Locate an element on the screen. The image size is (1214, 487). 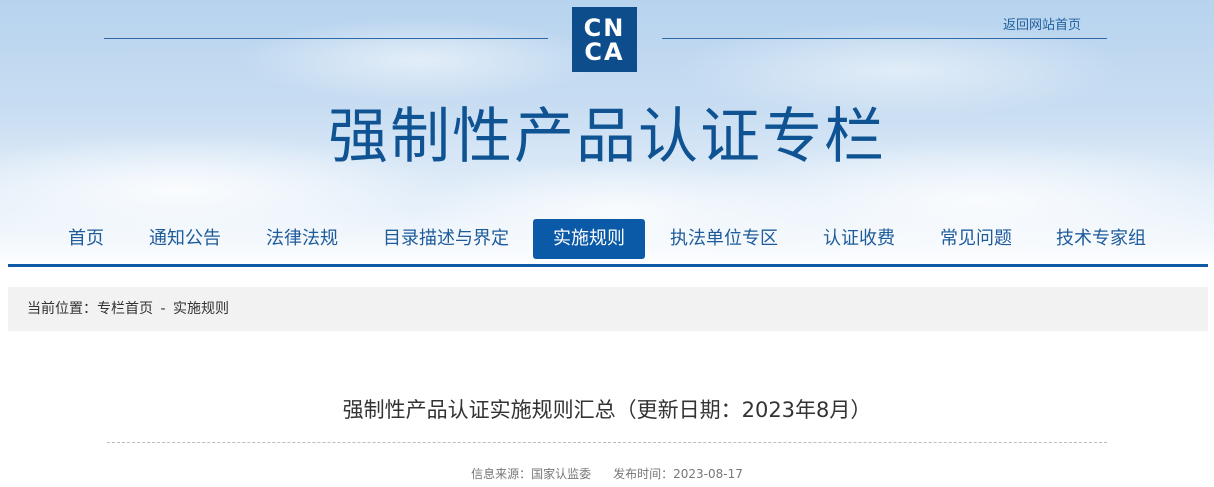
breadcrumb-current: 实施规则 is located at coordinates (201, 309).